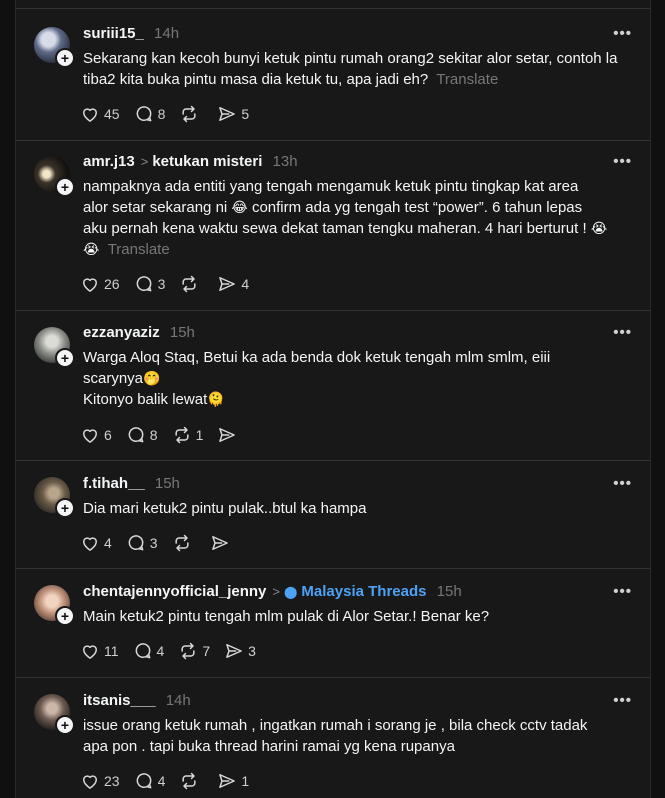 This screenshot has width=665, height=798. I want to click on like-button: 11, so click(99, 651).